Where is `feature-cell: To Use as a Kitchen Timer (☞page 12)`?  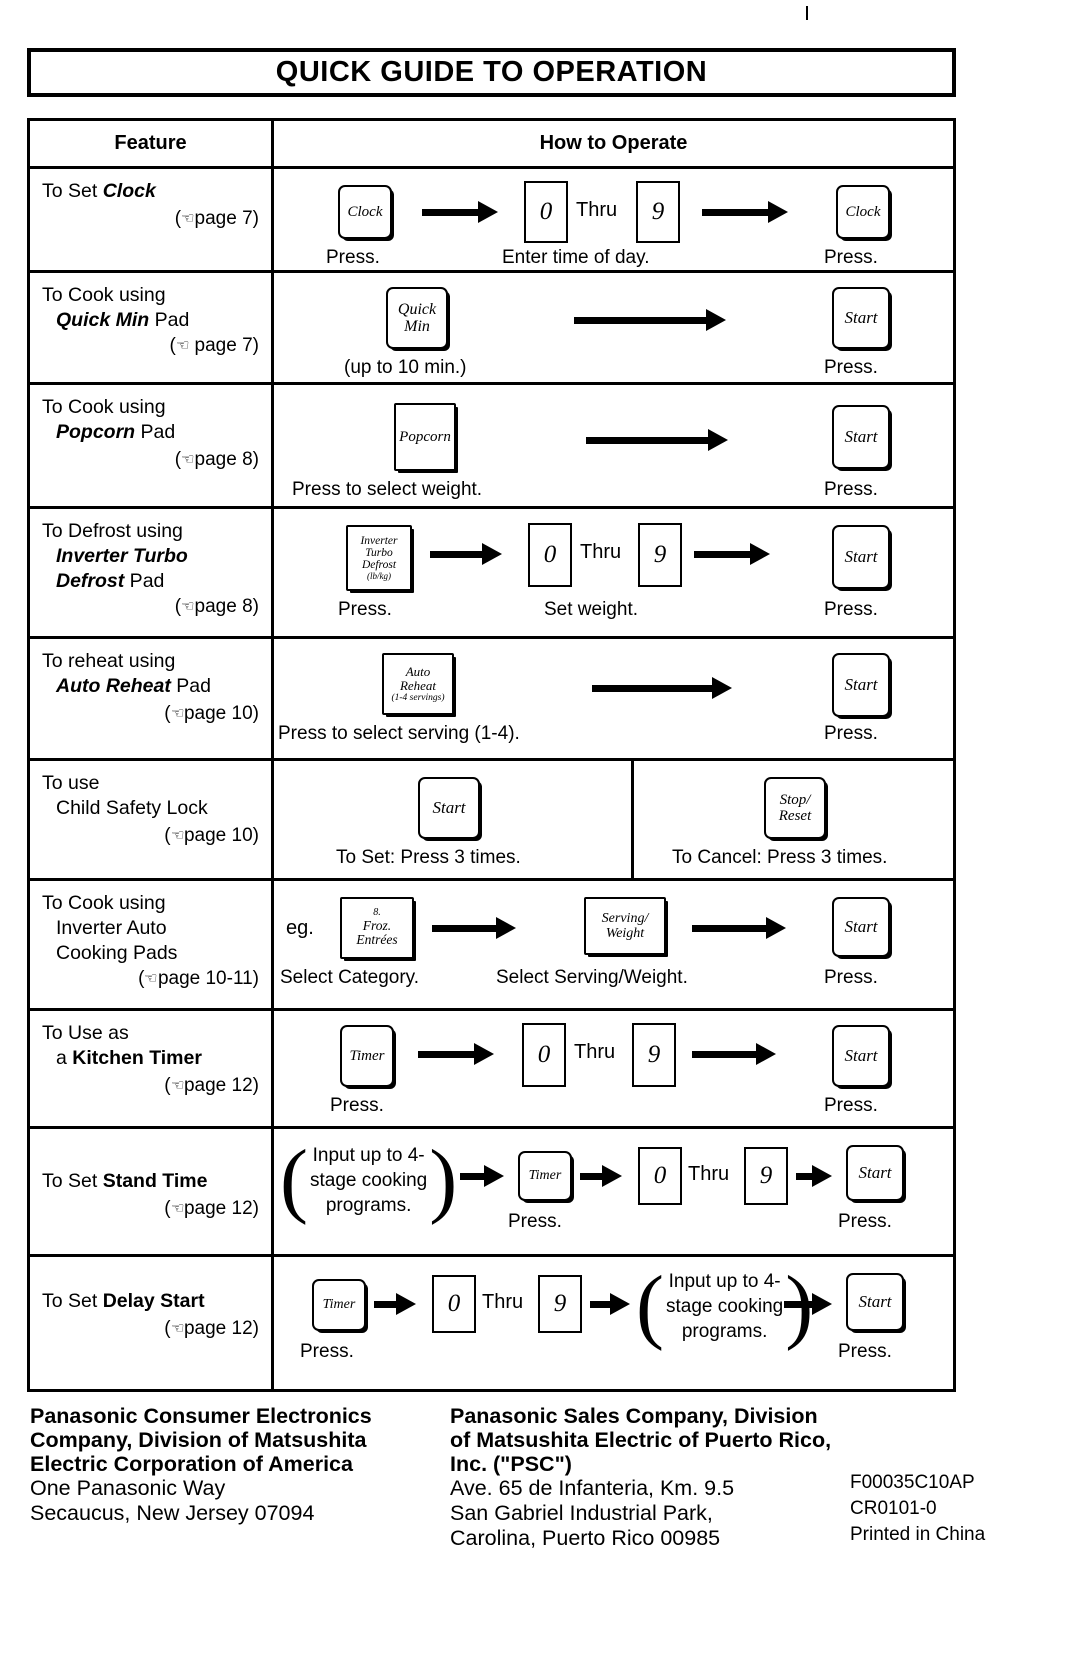
feature-cell: To Use as a Kitchen Timer (☞page 12) is located at coordinates (152, 1068).